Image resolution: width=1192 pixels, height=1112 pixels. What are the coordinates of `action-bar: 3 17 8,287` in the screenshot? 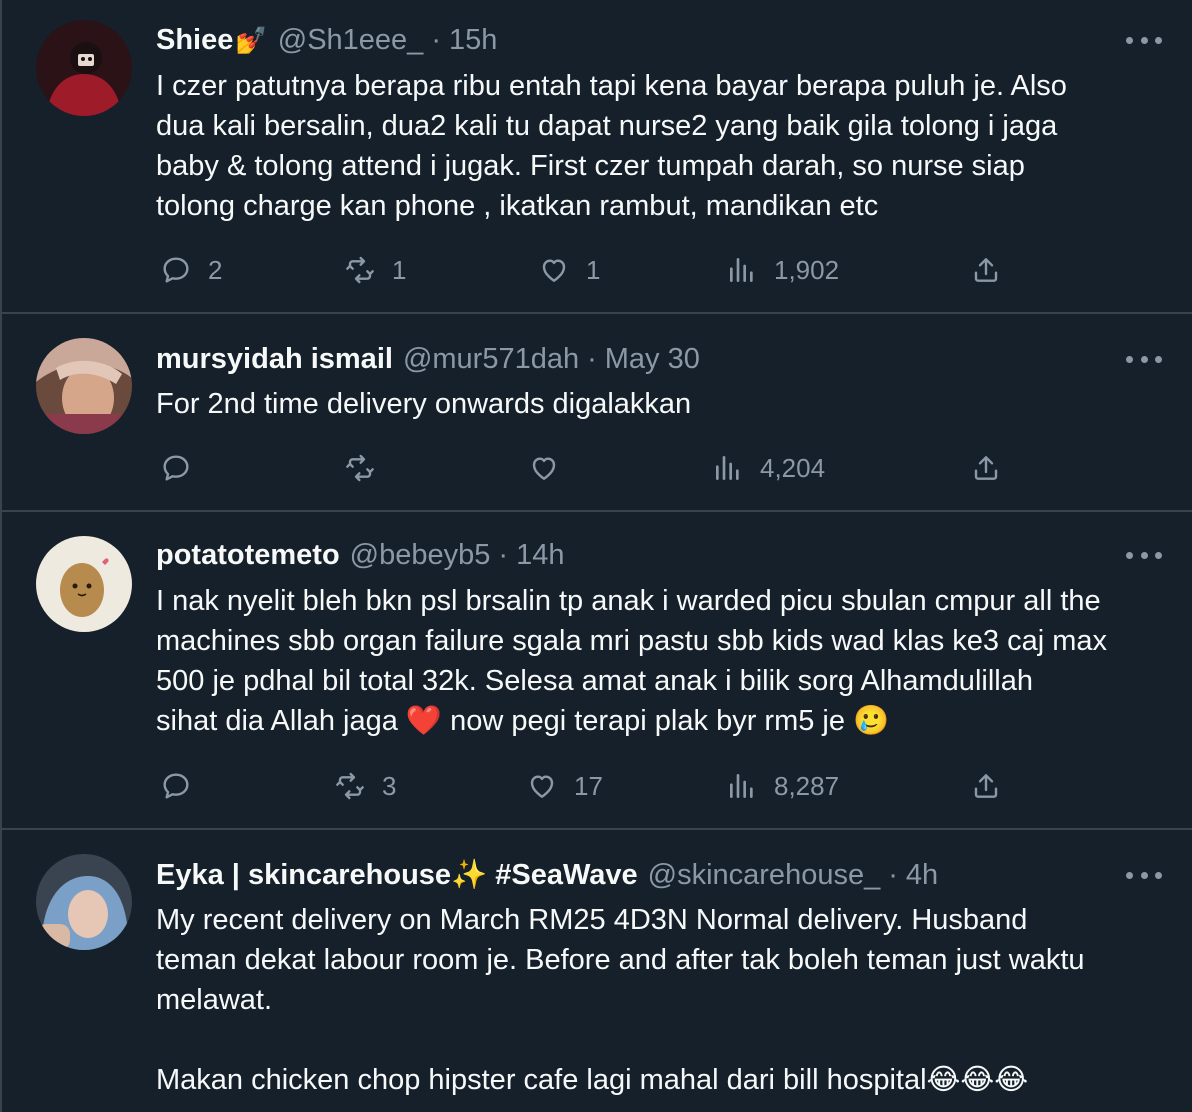 It's located at (674, 786).